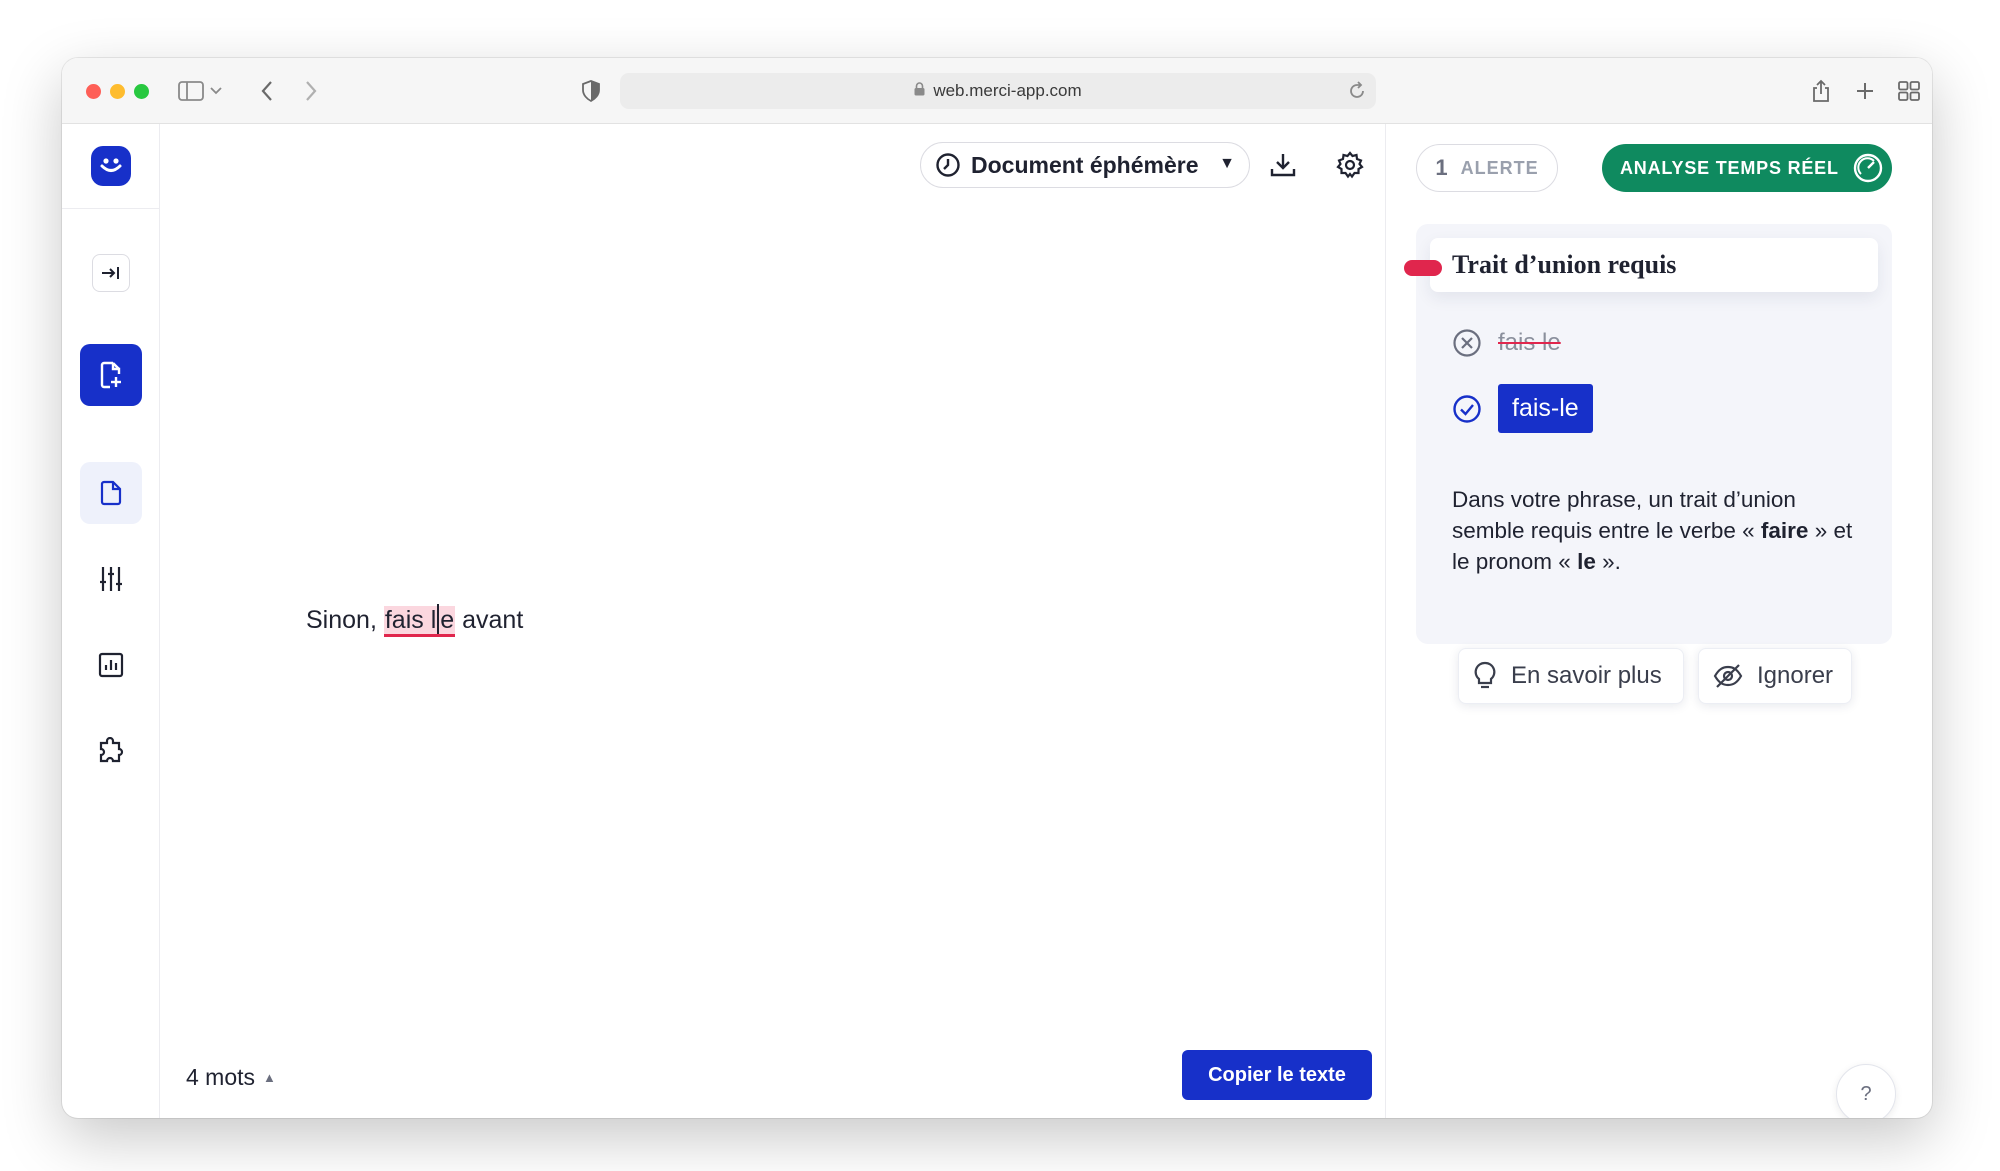  I want to click on gear-icon, so click(1350, 165).